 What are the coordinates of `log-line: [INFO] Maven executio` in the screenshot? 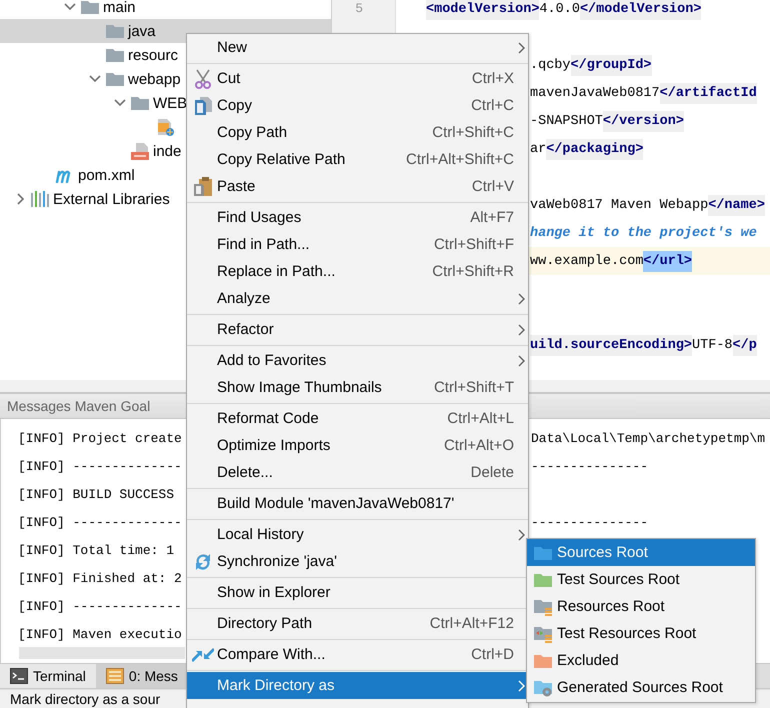 It's located at (100, 634).